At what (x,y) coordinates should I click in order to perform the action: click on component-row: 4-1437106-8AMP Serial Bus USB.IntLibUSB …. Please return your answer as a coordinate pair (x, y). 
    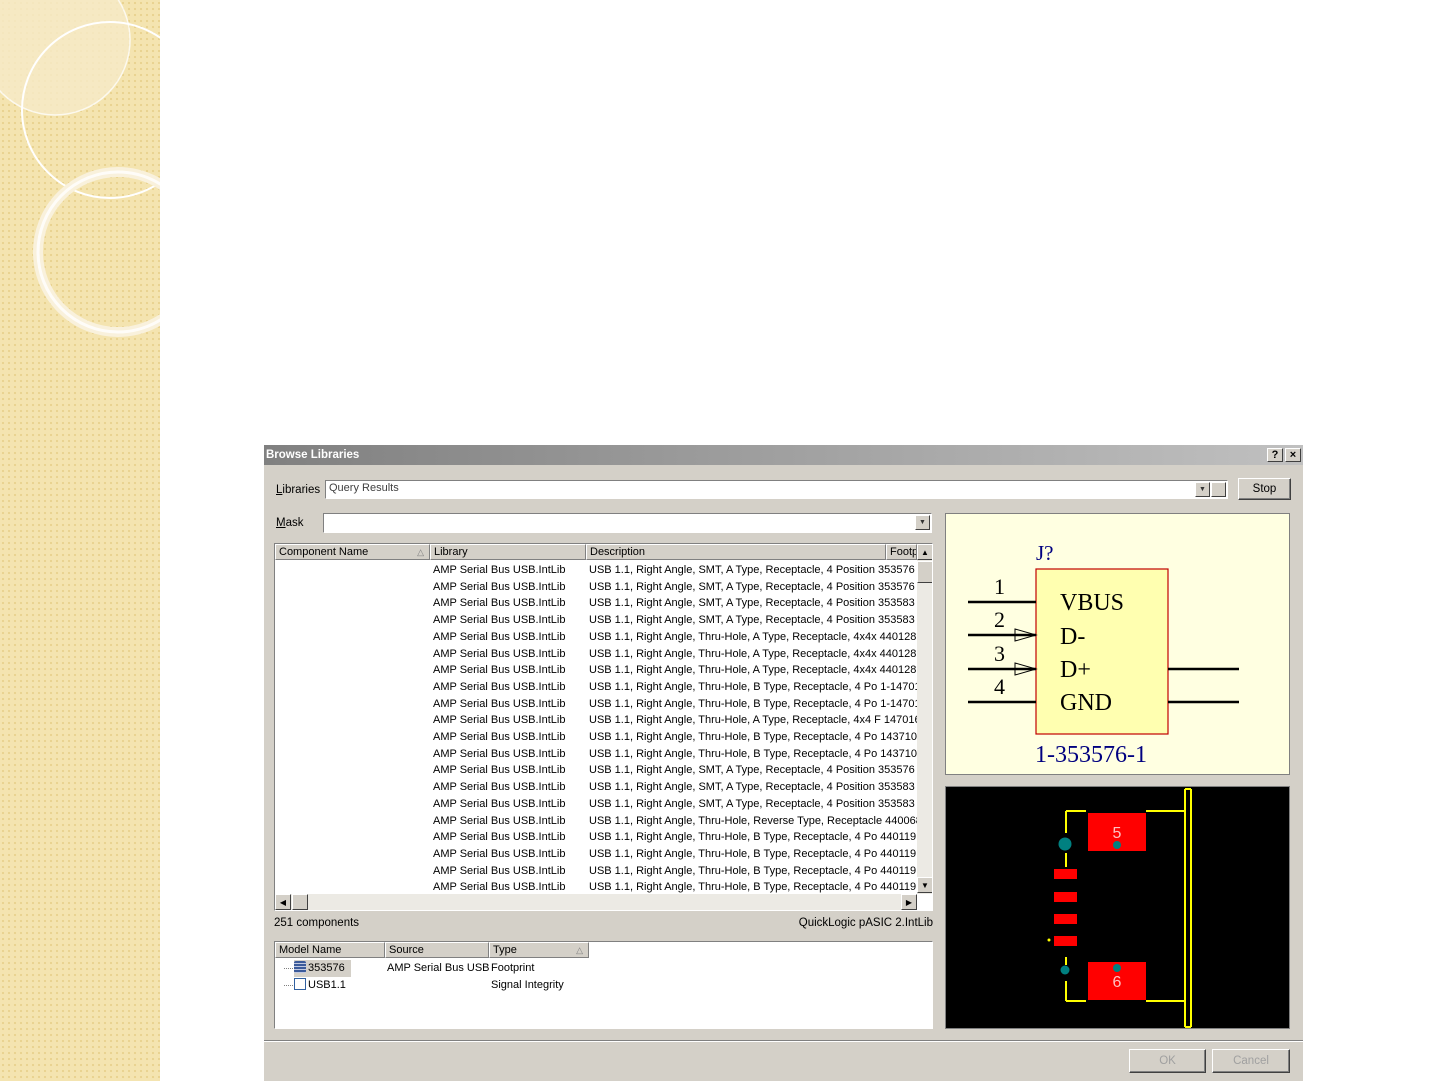
    Looking at the image, I should click on (596, 754).